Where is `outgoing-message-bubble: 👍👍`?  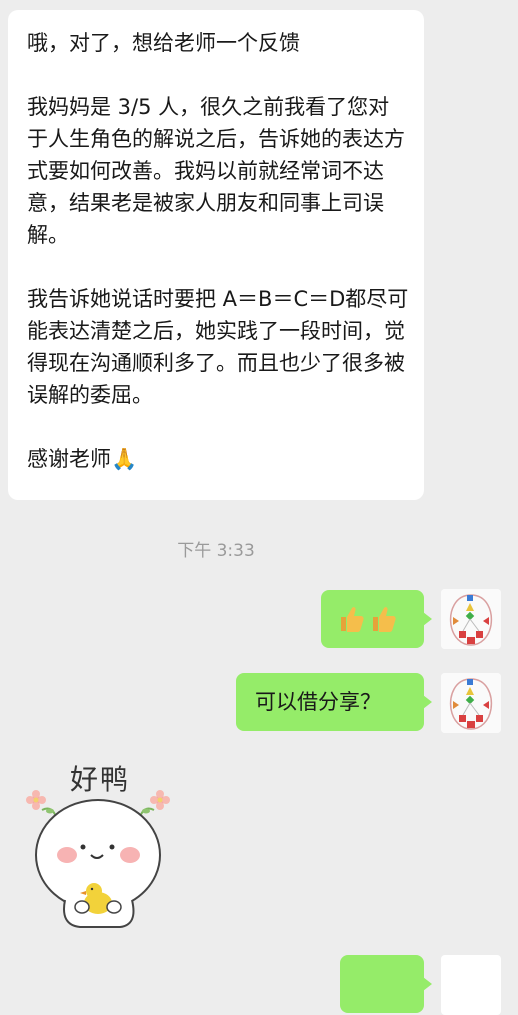
outgoing-message-bubble: 👍👍 is located at coordinates (376, 619).